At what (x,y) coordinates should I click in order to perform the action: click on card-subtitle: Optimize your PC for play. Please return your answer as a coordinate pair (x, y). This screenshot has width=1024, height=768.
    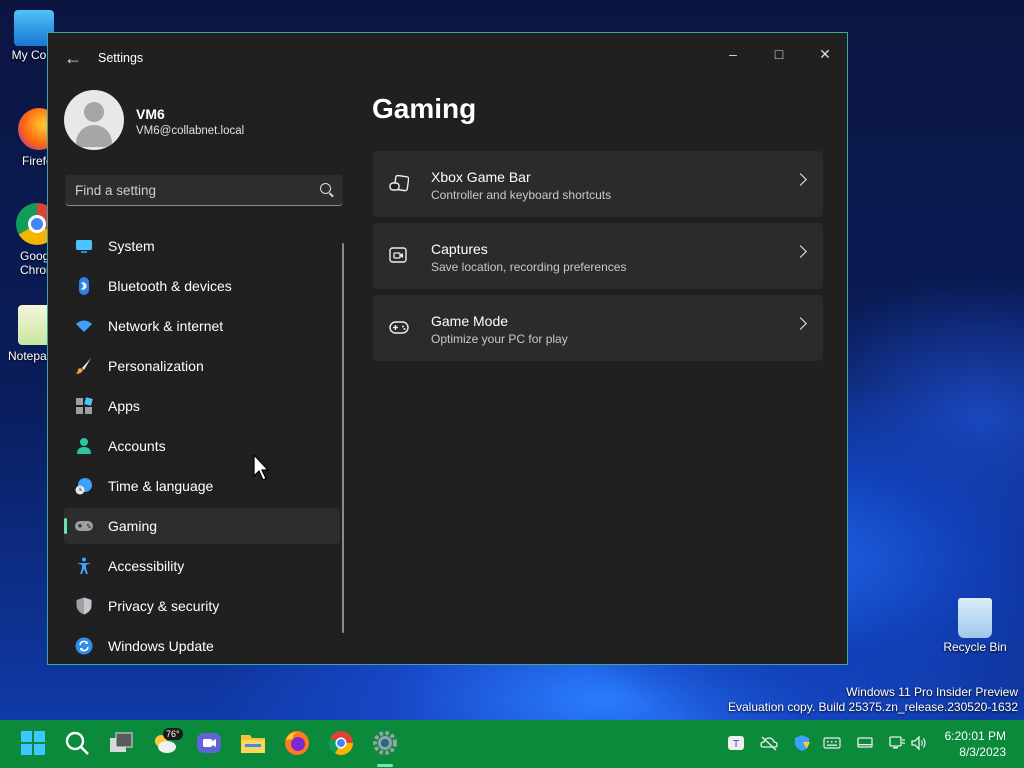
    Looking at the image, I should click on (499, 339).